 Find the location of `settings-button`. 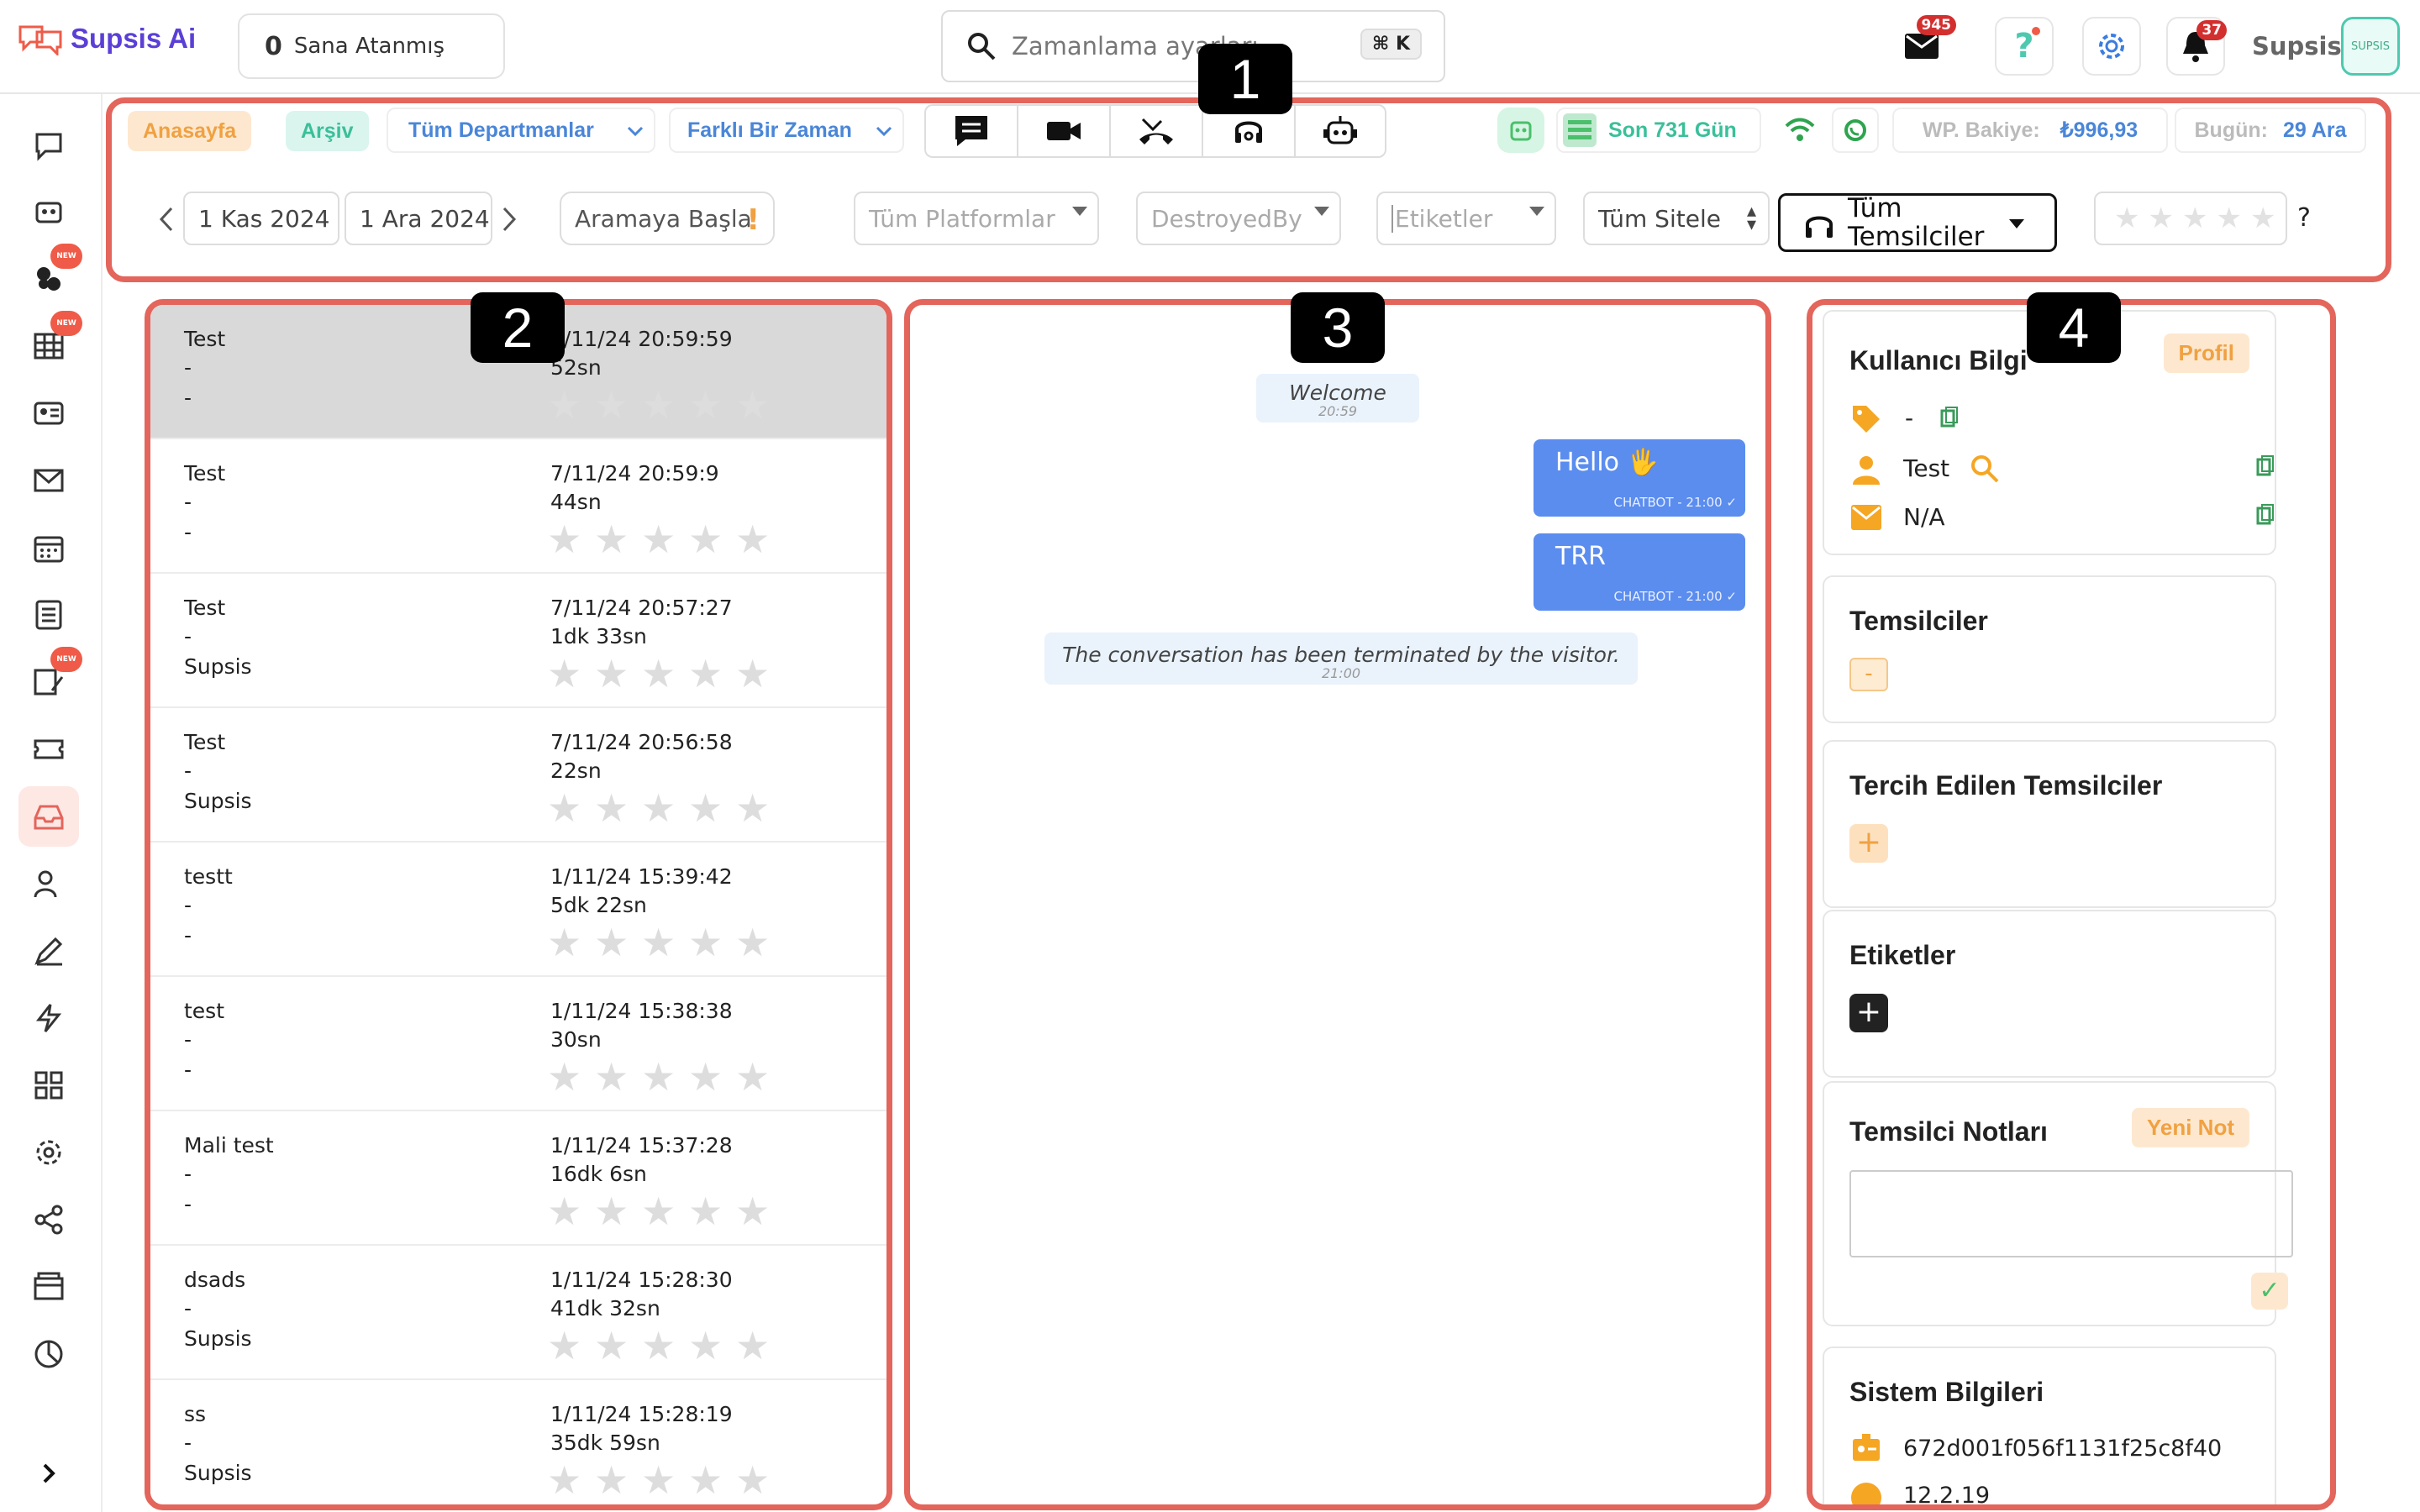

settings-button is located at coordinates (2111, 46).